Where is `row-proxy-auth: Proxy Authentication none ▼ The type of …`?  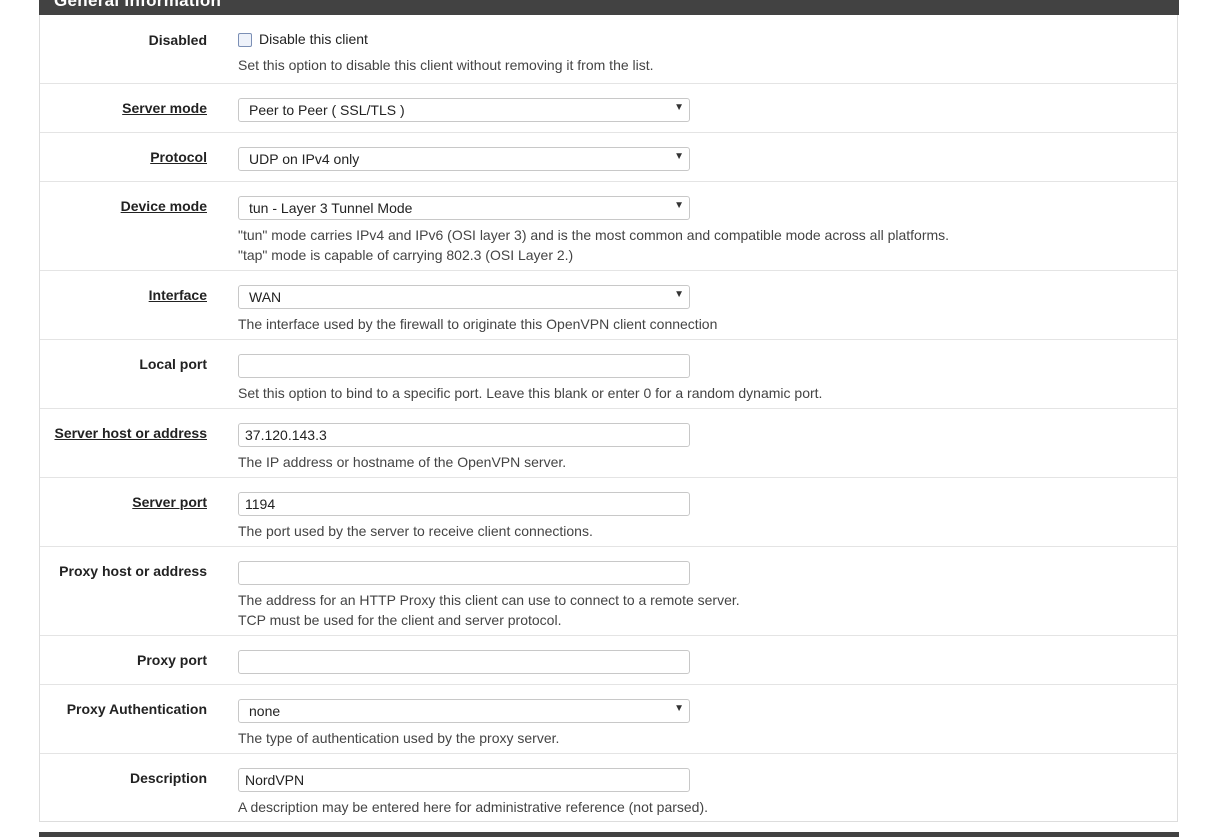 row-proxy-auth: Proxy Authentication none ▼ The type of … is located at coordinates (609, 719).